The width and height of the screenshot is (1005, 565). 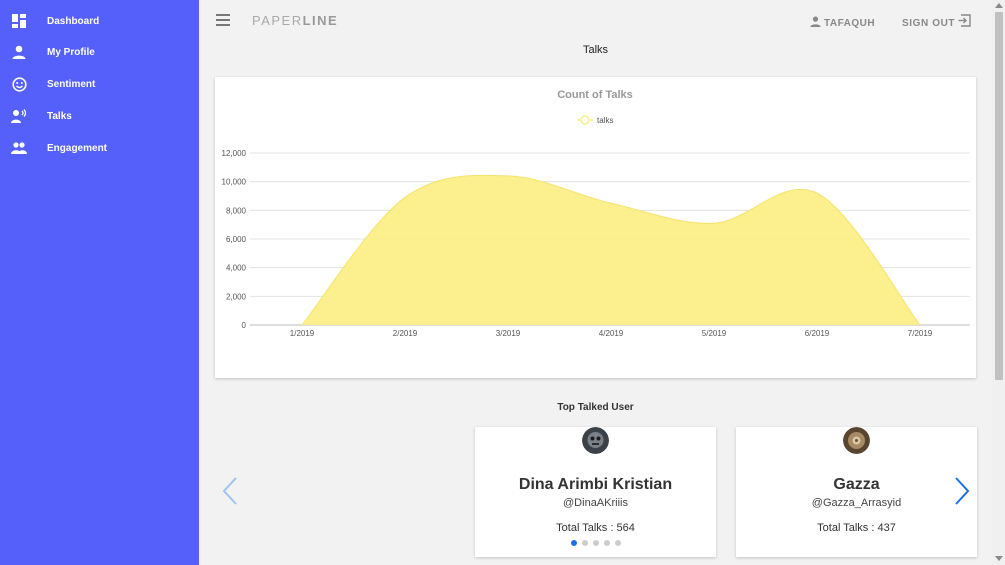 What do you see at coordinates (999, 558) in the screenshot?
I see `scroll-down-arrow-icon` at bounding box center [999, 558].